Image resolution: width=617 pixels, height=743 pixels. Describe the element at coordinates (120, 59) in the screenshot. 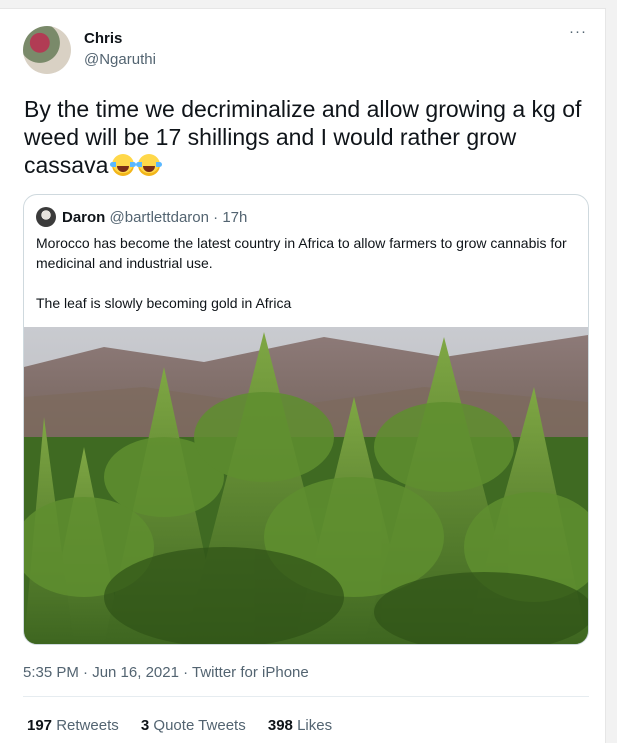

I see `author-handle: @Ngaruthi` at that location.